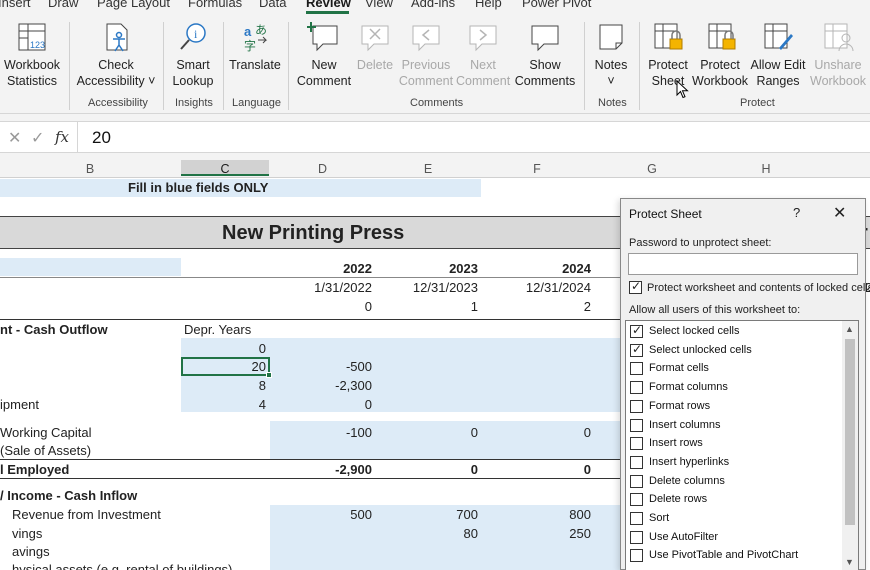 Image resolution: width=870 pixels, height=570 pixels. I want to click on capex-1-d: -500, so click(321, 366).